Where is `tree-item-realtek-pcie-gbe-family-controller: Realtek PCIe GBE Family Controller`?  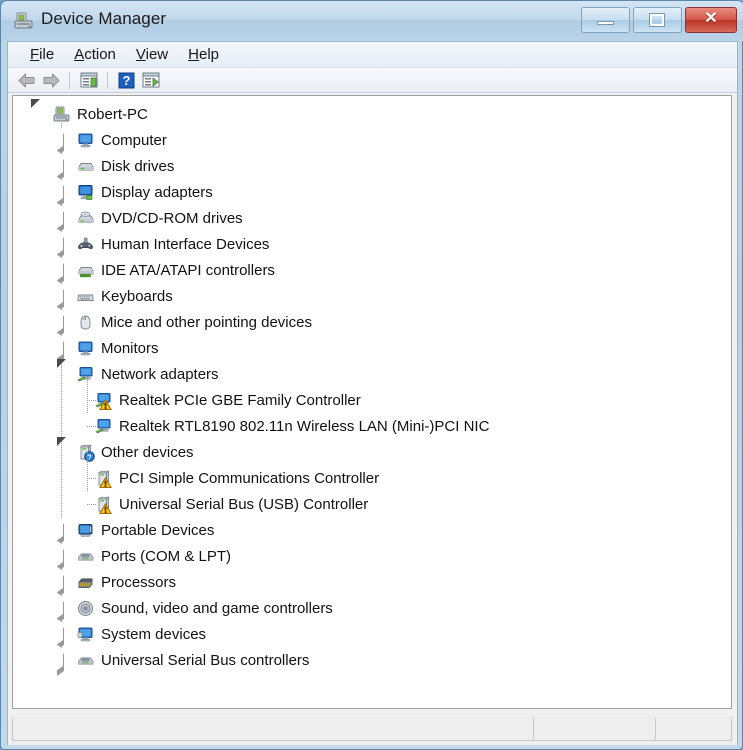 tree-item-realtek-pcie-gbe-family-controller: Realtek PCIe GBE Family Controller is located at coordinates (372, 400).